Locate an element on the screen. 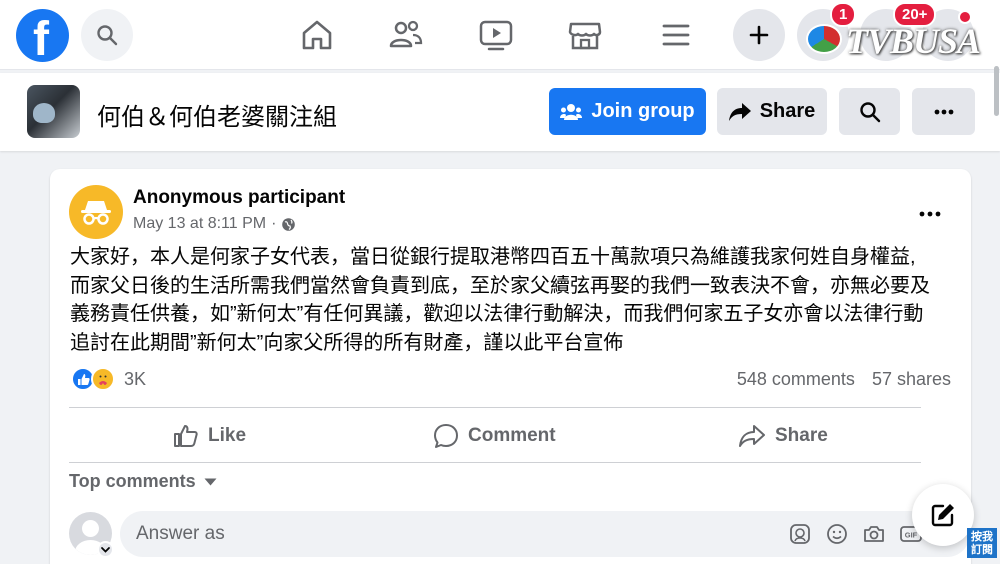  share-group-button: Share is located at coordinates (772, 111).